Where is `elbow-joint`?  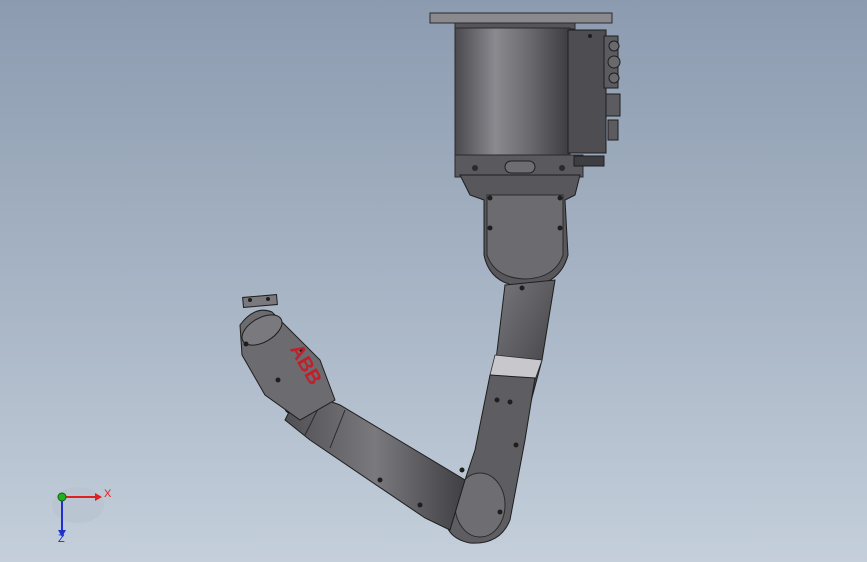
elbow-joint is located at coordinates (490, 459).